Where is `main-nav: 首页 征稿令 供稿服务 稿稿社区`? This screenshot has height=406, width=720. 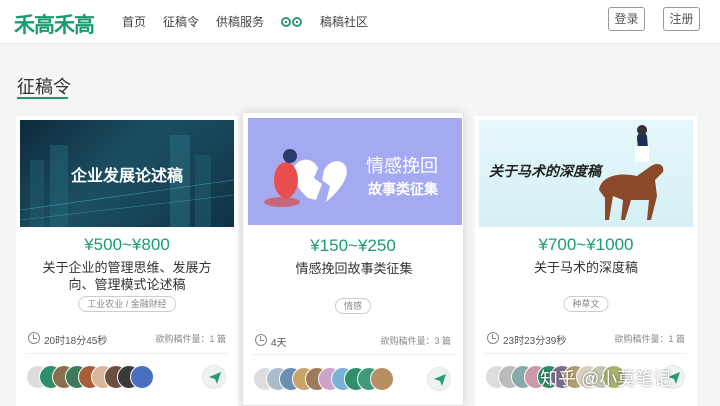
main-nav: 首页 征稿令 供稿服务 稿稿社区 is located at coordinates (262, 21).